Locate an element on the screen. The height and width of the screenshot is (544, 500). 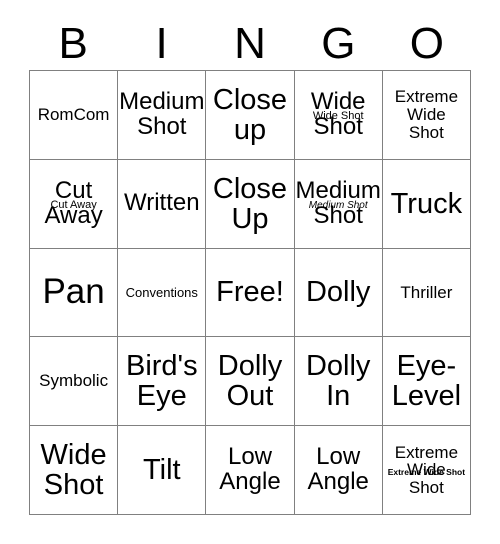
bingo-cell-o5: Extreme Wide Shot Extreme Wide Shot is located at coordinates (426, 470).